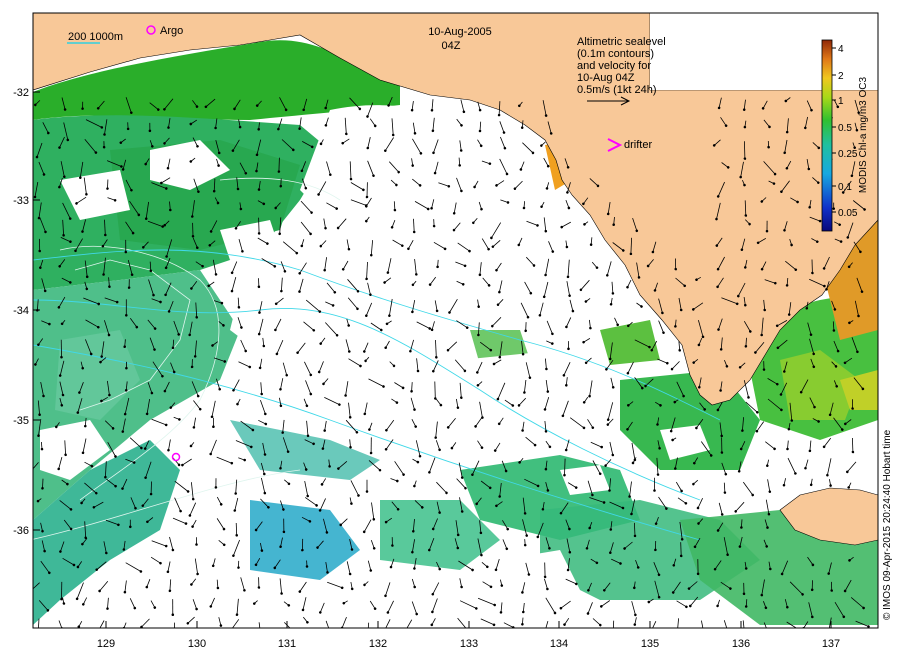 The image size is (900, 660). I want to click on lon-tick-label: 131, so click(287, 644).